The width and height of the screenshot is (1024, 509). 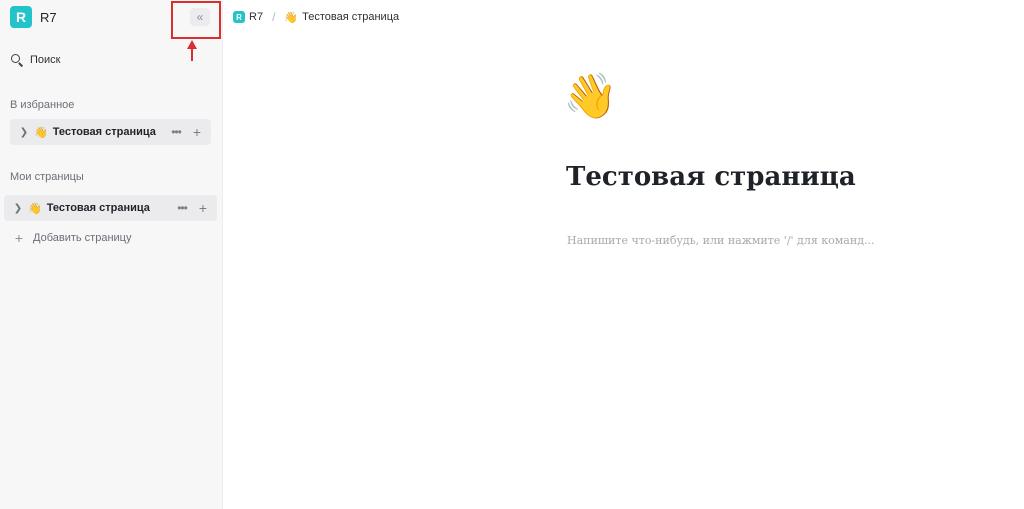 What do you see at coordinates (192, 54) in the screenshot?
I see `annotation-arrow-stem` at bounding box center [192, 54].